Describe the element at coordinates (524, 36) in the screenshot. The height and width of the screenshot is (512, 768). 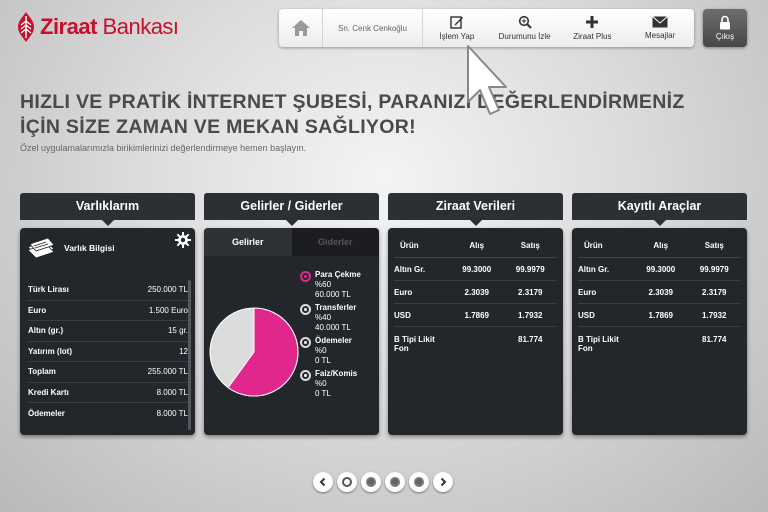
I see `nav-label: Durumunu İzle` at that location.